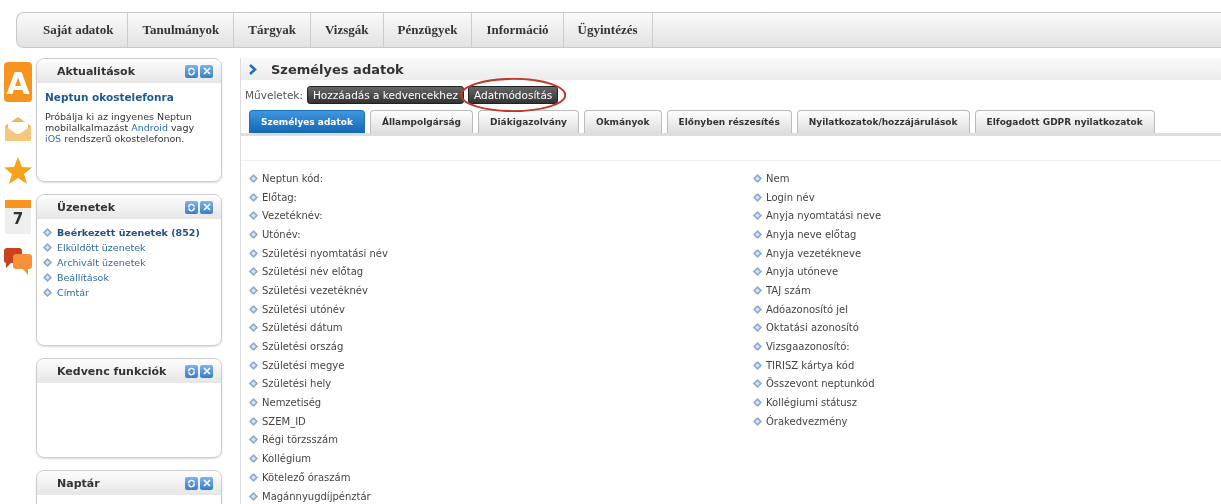 This screenshot has height=504, width=1221. Describe the element at coordinates (513, 95) in the screenshot. I see `action-button: Adatmódosítás` at that location.